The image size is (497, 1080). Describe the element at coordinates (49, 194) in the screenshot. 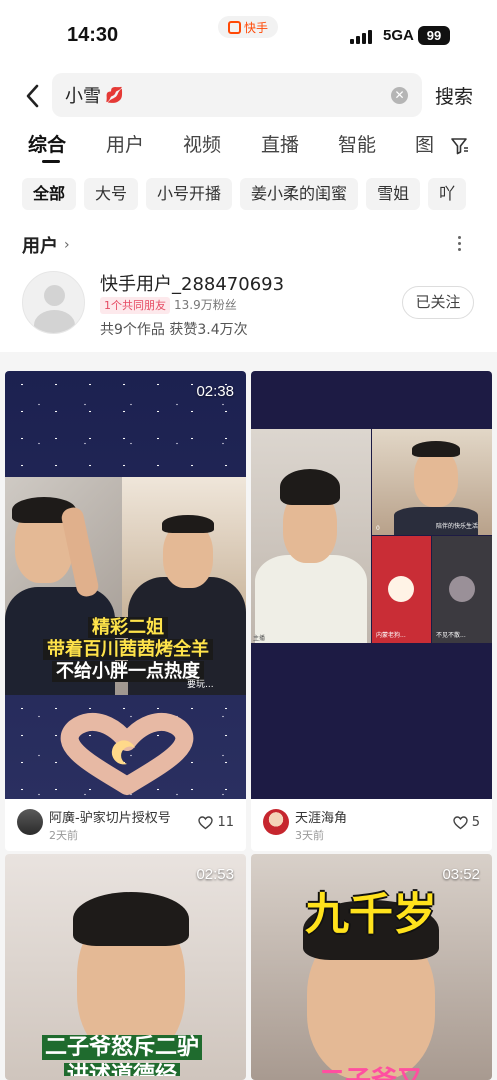

I see `chip-all: 全部` at that location.